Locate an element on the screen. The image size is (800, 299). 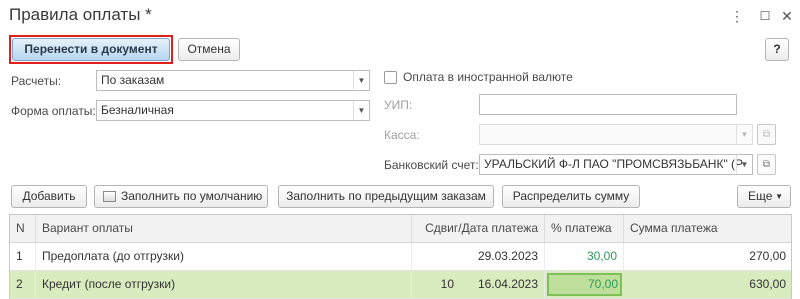
more-label: Еще is located at coordinates (760, 196).